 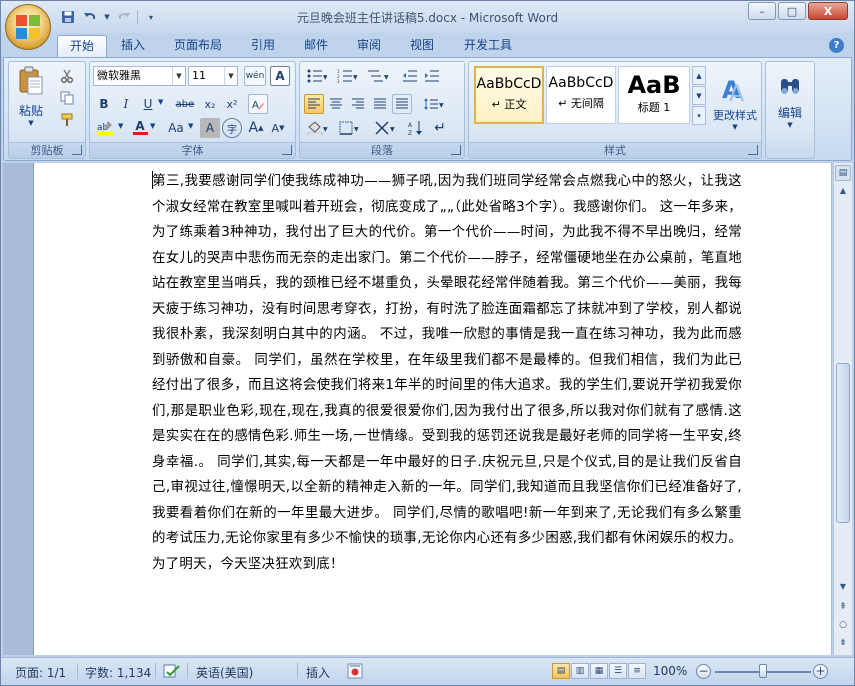 I want to click on font-size-dropdown-icon: ▼, so click(x=230, y=76).